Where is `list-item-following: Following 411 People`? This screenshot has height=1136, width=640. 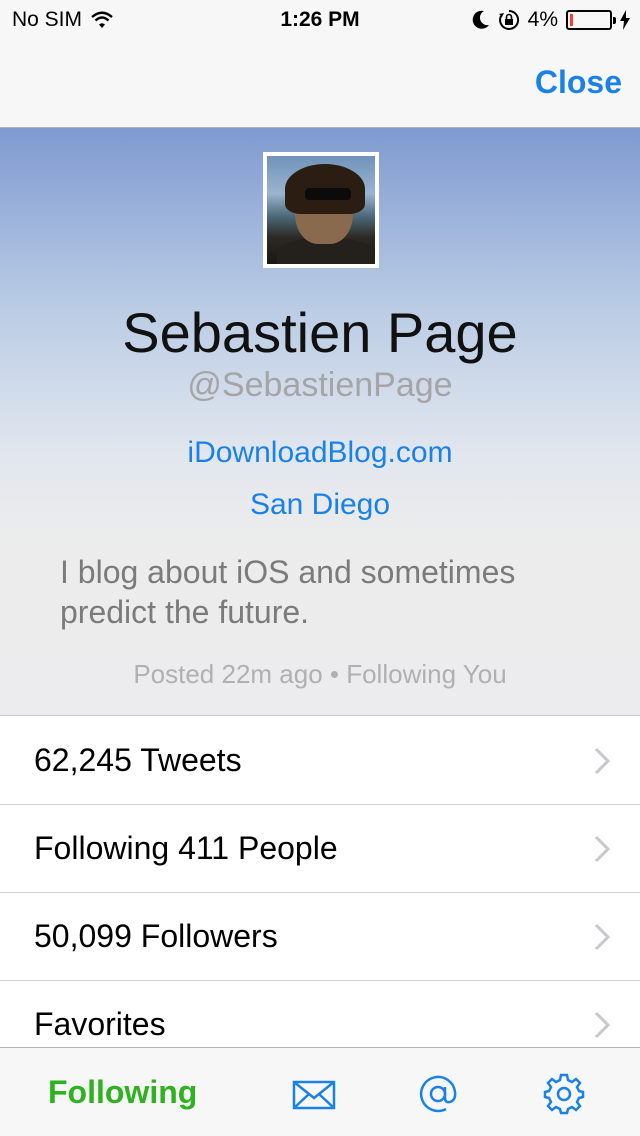
list-item-following: Following 411 People is located at coordinates (320, 849).